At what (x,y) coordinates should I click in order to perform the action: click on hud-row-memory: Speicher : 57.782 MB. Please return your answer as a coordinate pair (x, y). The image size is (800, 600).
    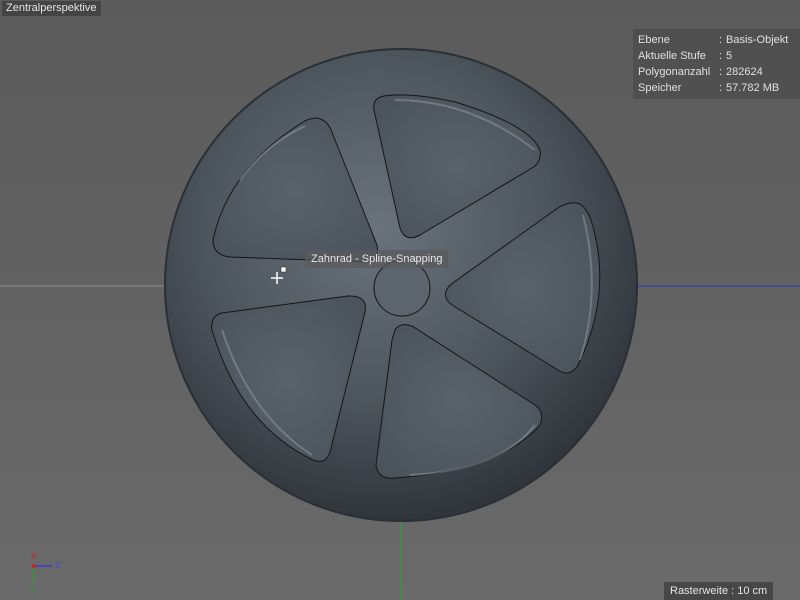
    Looking at the image, I should click on (716, 88).